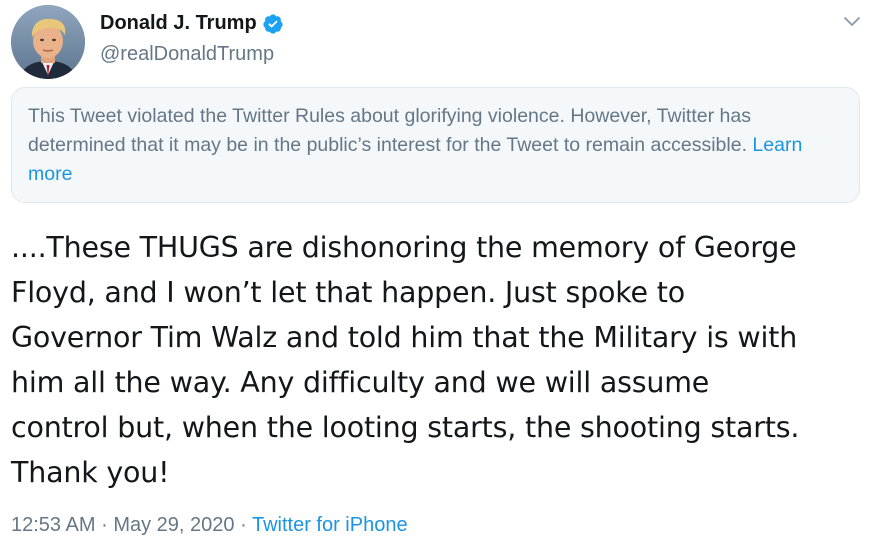  I want to click on author-handle: @realDonaldTrump, so click(187, 54).